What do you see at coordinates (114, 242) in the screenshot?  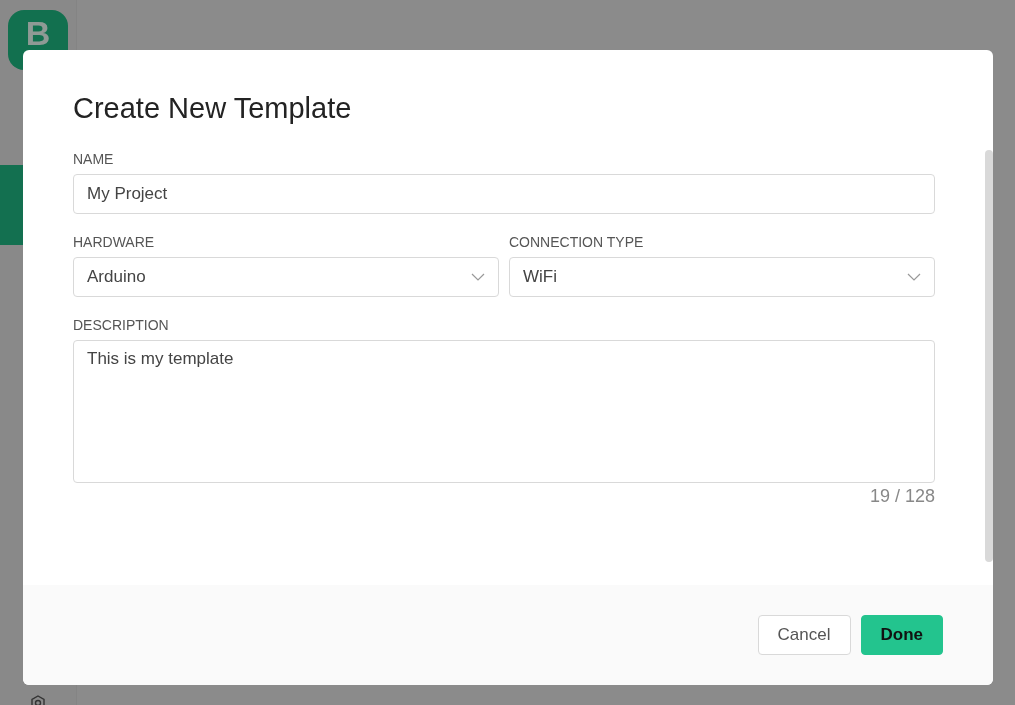 I see `field-label: HARDWARE` at bounding box center [114, 242].